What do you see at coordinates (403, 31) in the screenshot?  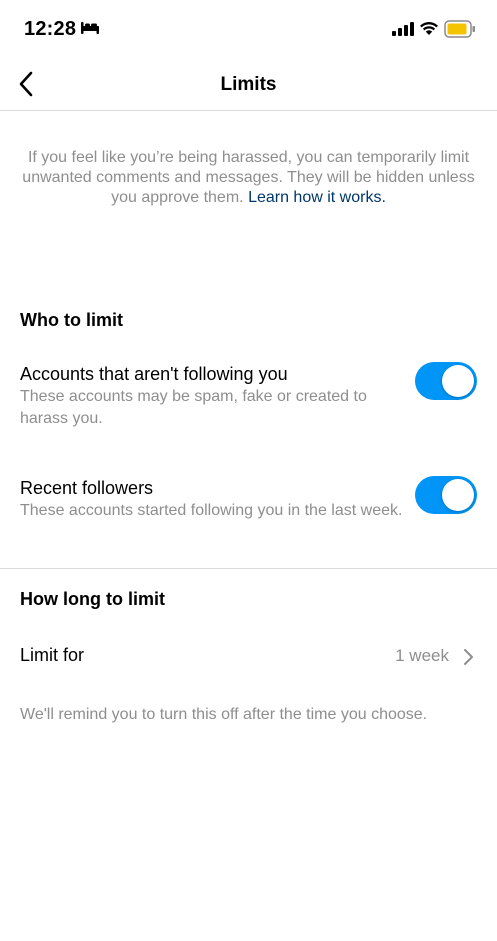 I see `cellular-signal-icon` at bounding box center [403, 31].